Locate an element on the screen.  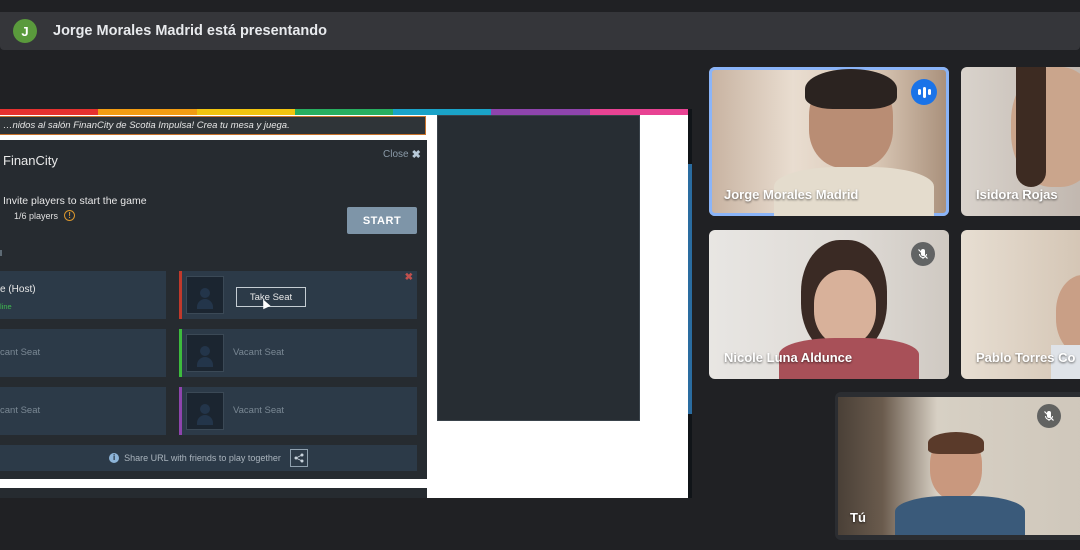
close-icon: ✖ is located at coordinates (416, 155).